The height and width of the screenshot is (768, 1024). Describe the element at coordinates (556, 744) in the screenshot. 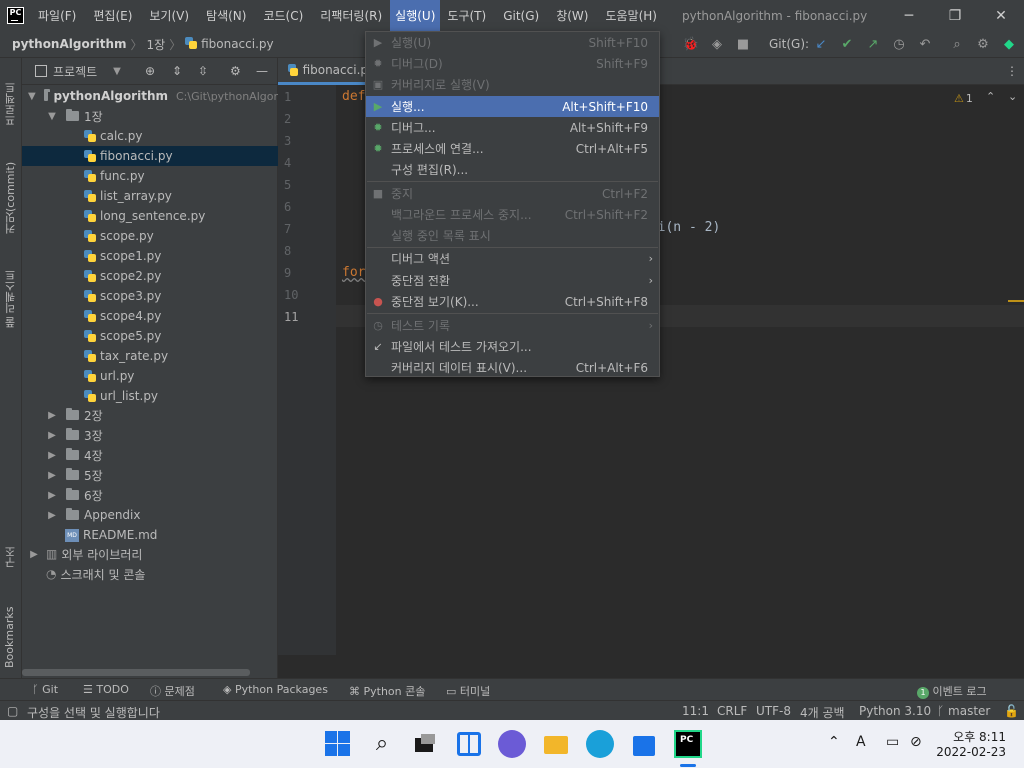

I see `file-explorer-icon` at that location.